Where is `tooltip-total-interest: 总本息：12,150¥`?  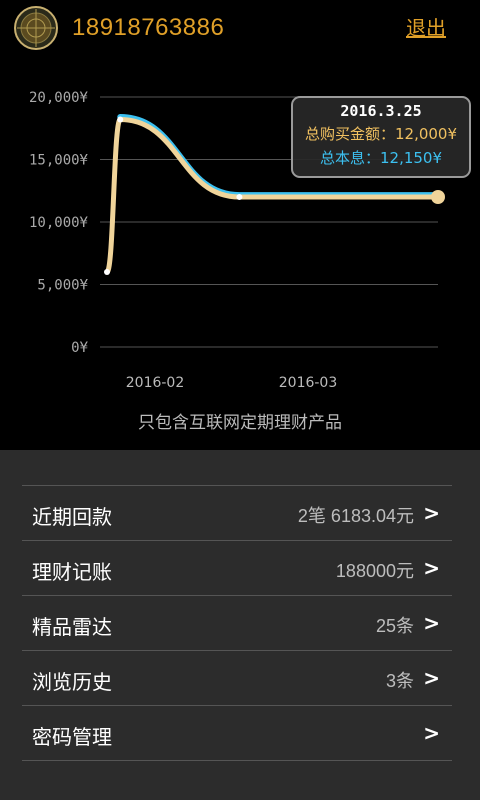 tooltip-total-interest: 总本息：12,150¥ is located at coordinates (381, 157).